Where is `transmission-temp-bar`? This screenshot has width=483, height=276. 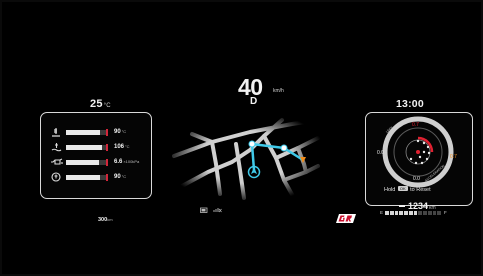
transmission-temp-bar is located at coordinates (87, 177).